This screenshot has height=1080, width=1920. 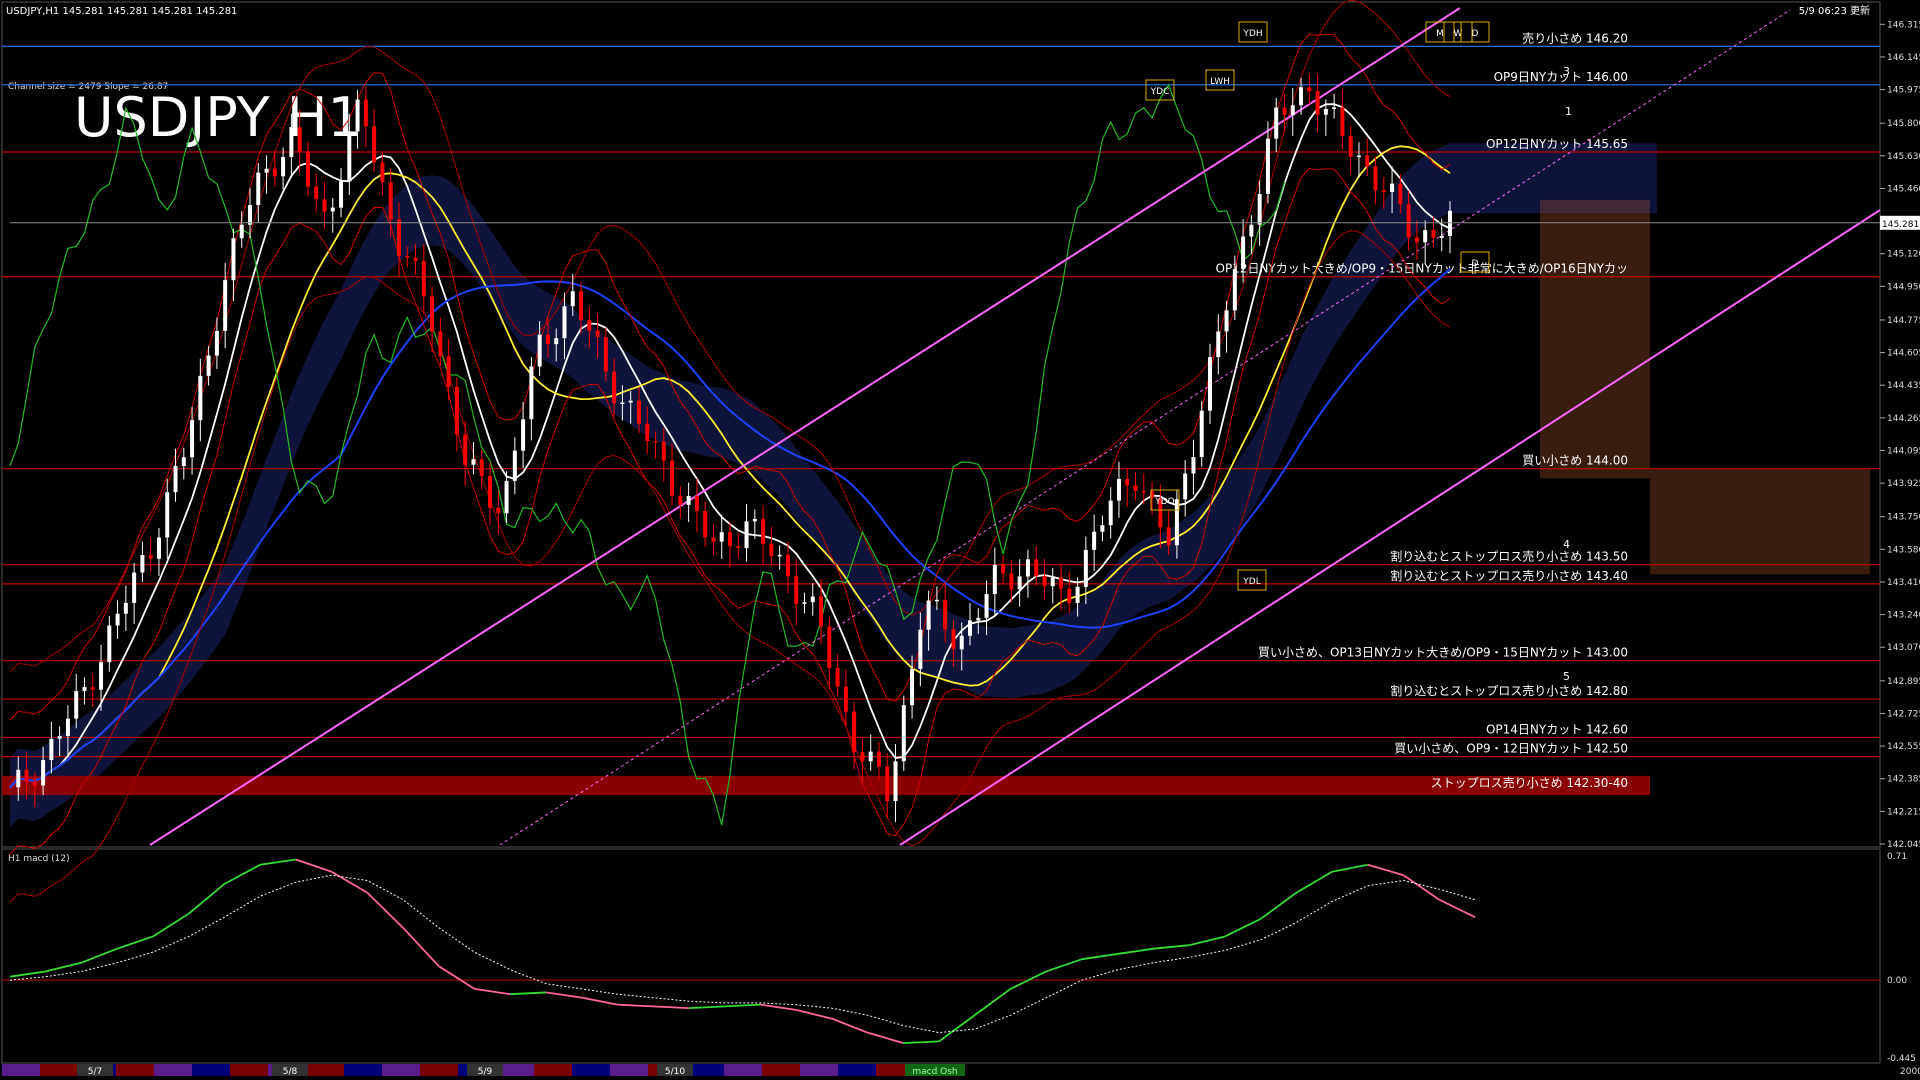 What do you see at coordinates (39, 859) in the screenshot?
I see `macd-title: H1 macd (12)` at bounding box center [39, 859].